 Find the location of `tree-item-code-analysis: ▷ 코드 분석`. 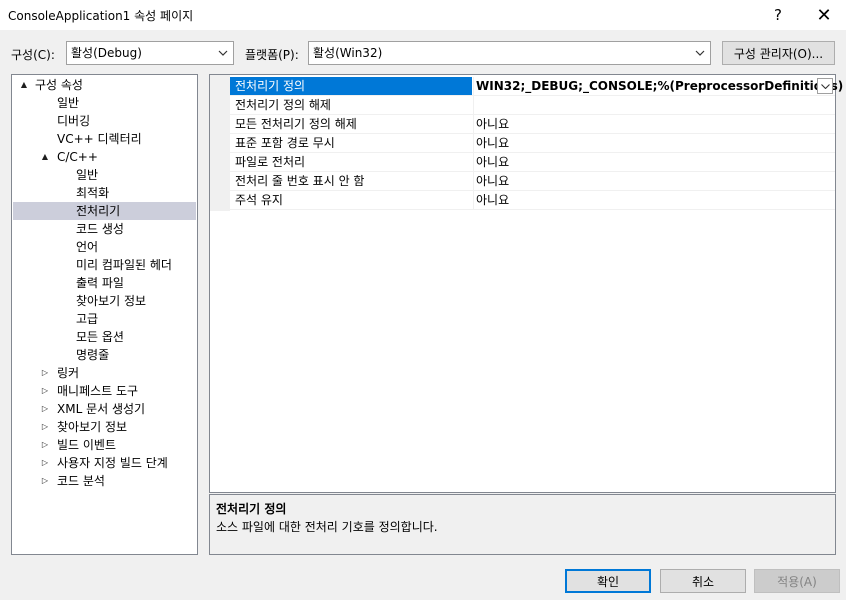

tree-item-code-analysis: ▷ 코드 분석 is located at coordinates (104, 481).